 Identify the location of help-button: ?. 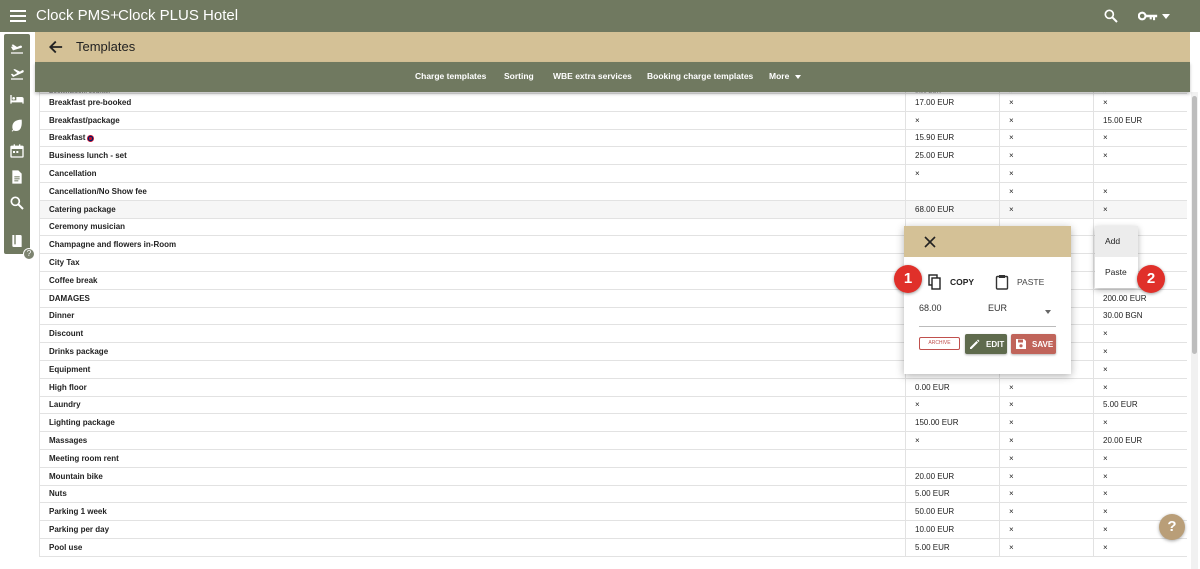
(1172, 527).